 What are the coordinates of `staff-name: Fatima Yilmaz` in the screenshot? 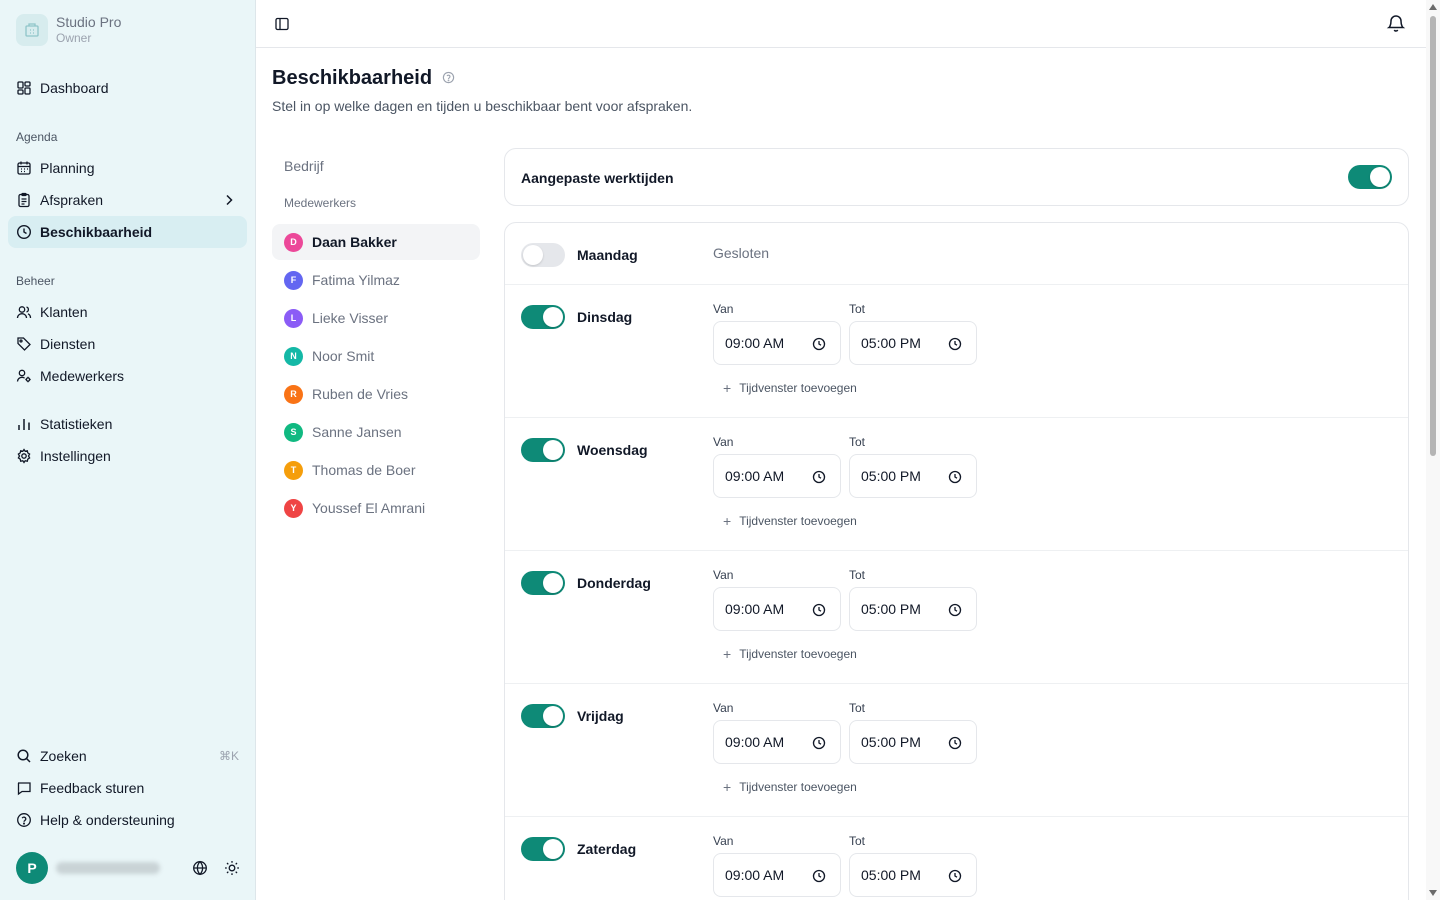 It's located at (356, 280).